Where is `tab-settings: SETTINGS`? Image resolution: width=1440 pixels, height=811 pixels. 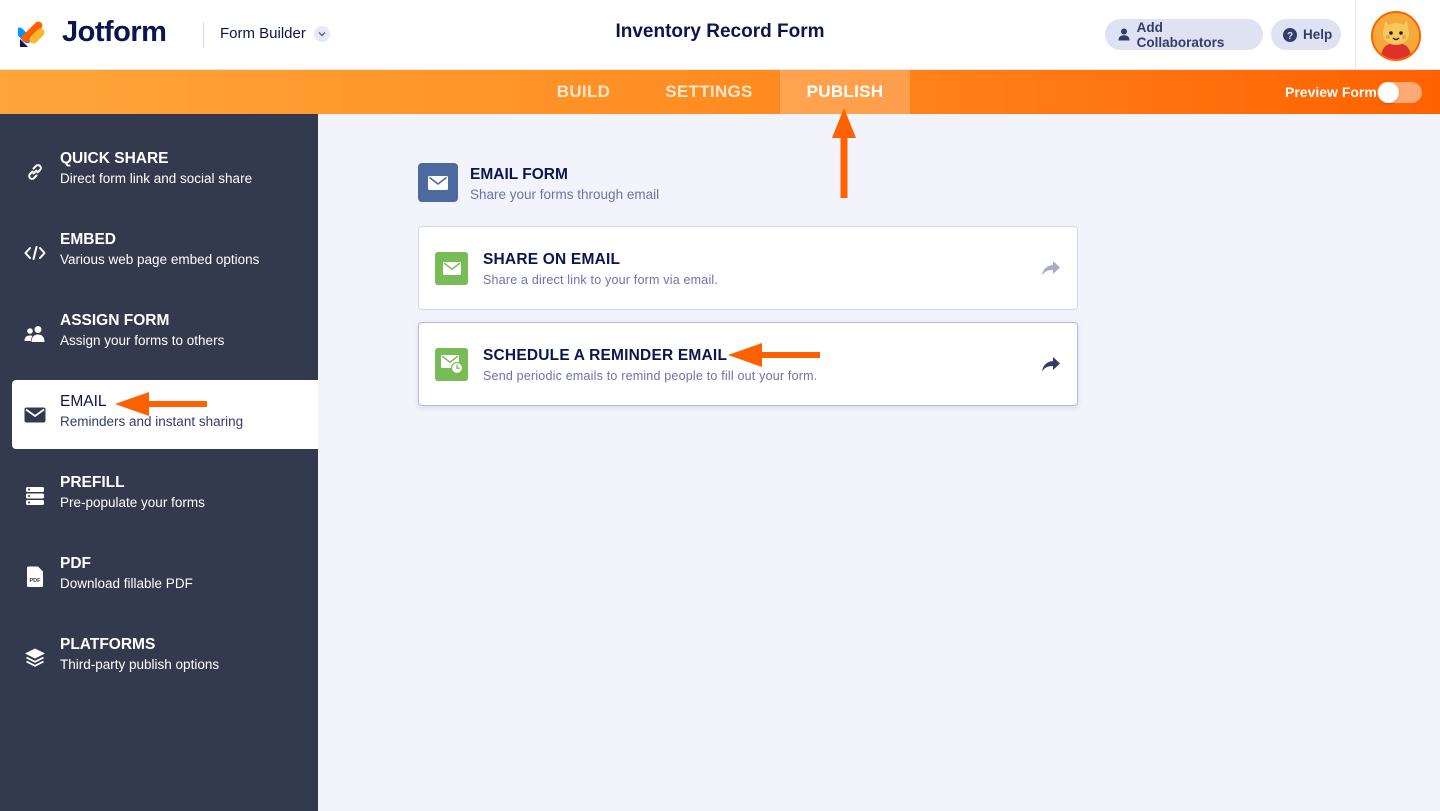
tab-settings: SETTINGS is located at coordinates (709, 92).